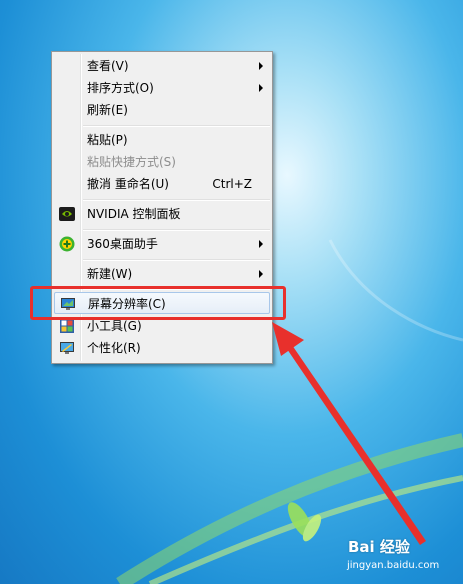  I want to click on baidu-watermark-url: jingyan.baidu.com, so click(393, 565).